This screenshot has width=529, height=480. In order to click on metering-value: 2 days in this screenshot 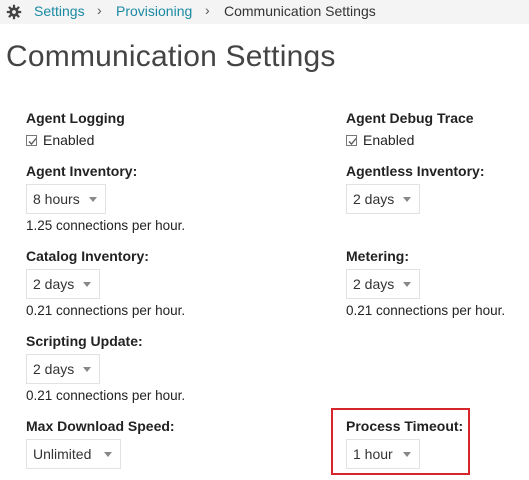, I will do `click(374, 284)`.